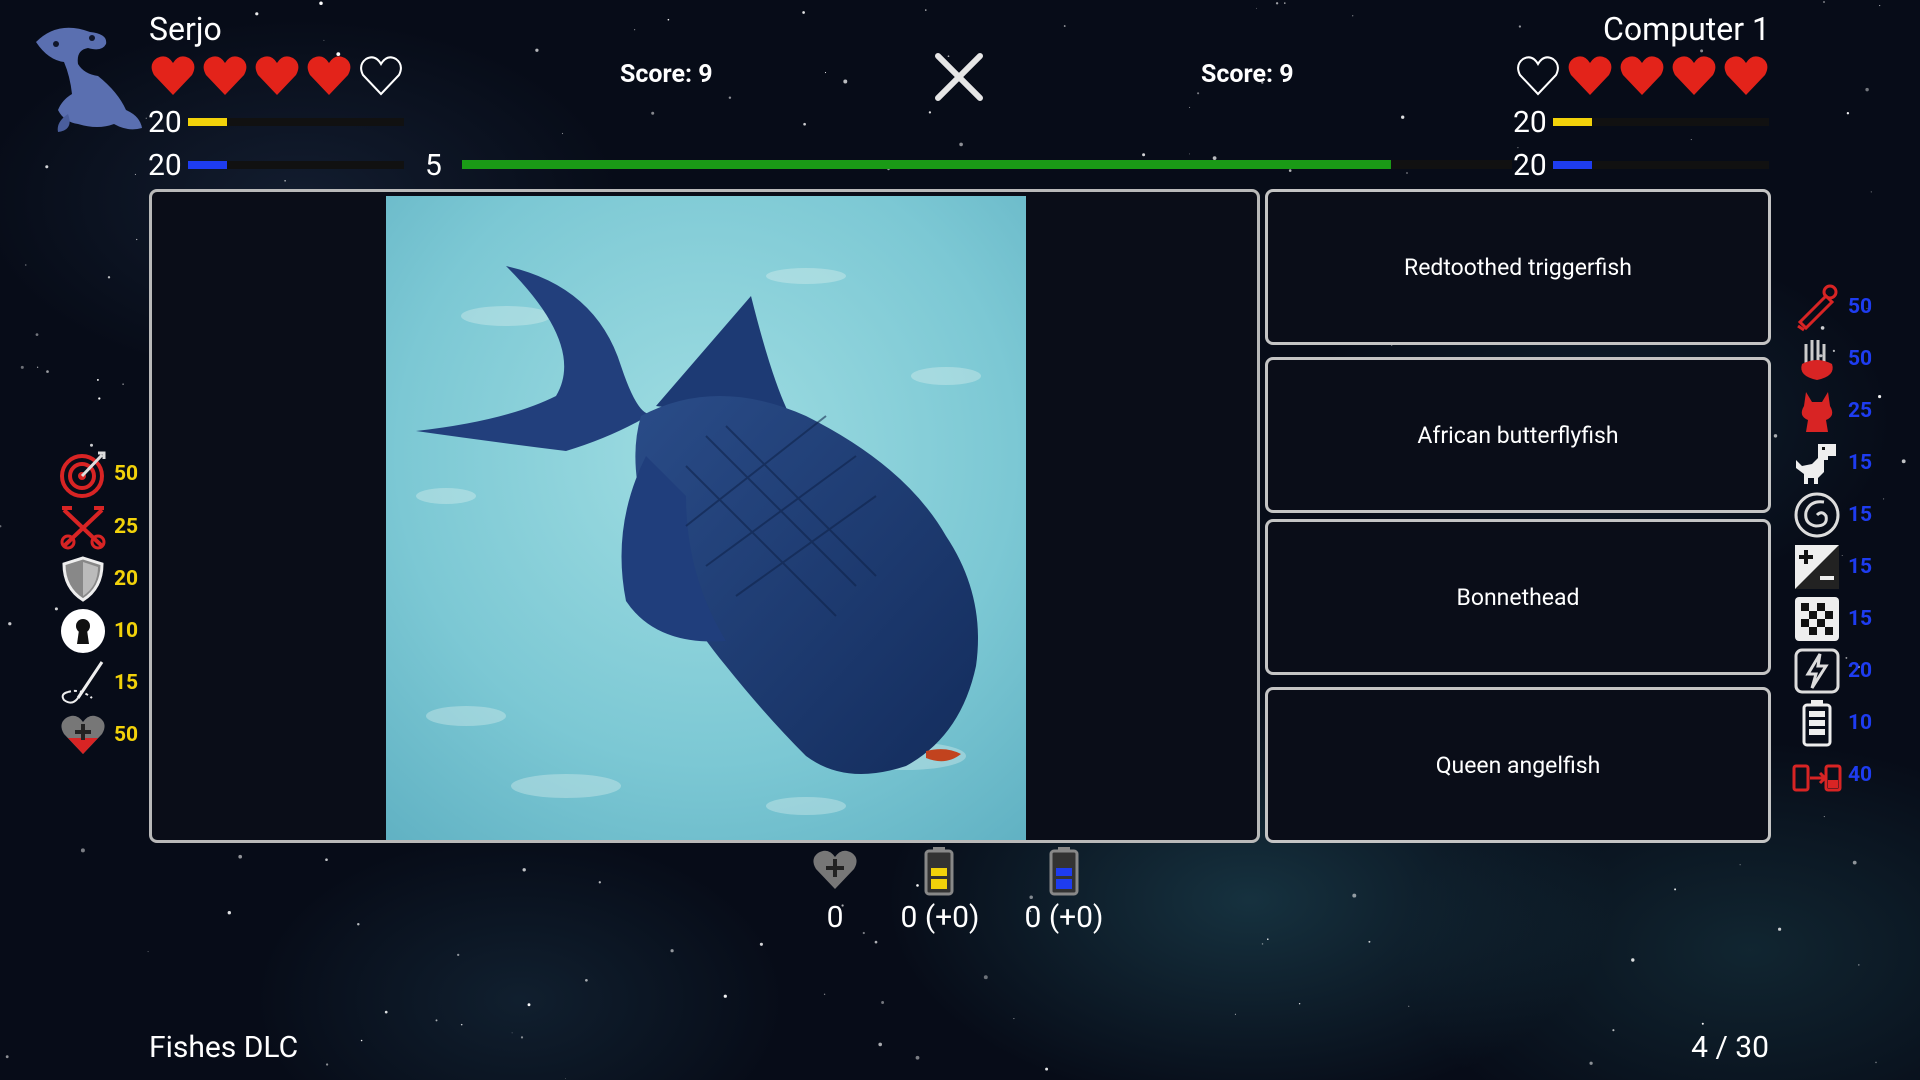 This screenshot has width=1920, height=1080. Describe the element at coordinates (223, 1047) in the screenshot. I see `pack-name: Fishes DLC` at that location.